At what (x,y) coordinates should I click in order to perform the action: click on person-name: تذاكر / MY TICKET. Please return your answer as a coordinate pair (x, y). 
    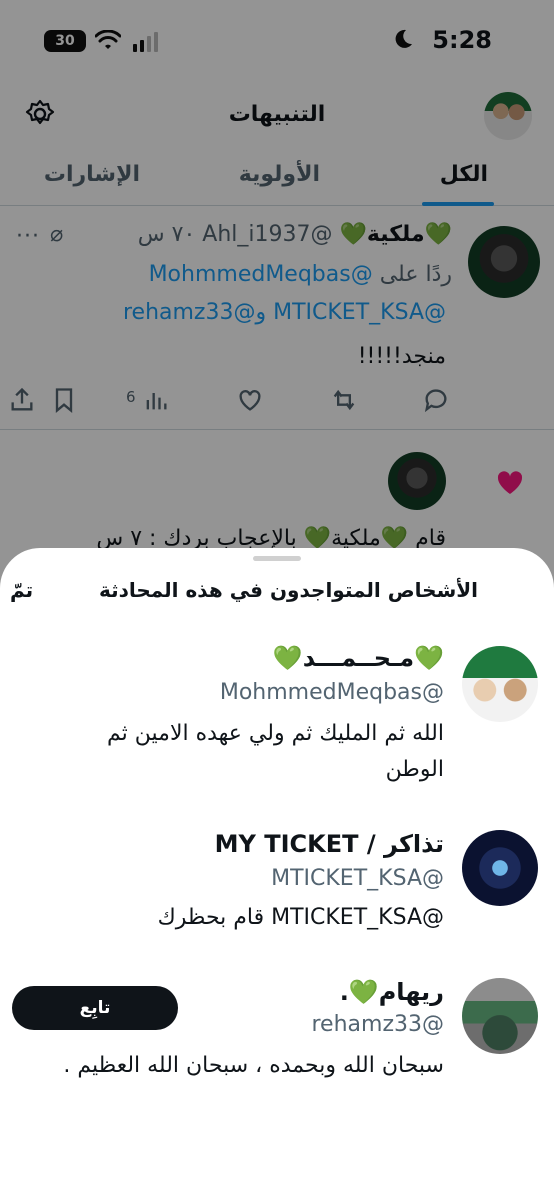
    Looking at the image, I should click on (329, 844).